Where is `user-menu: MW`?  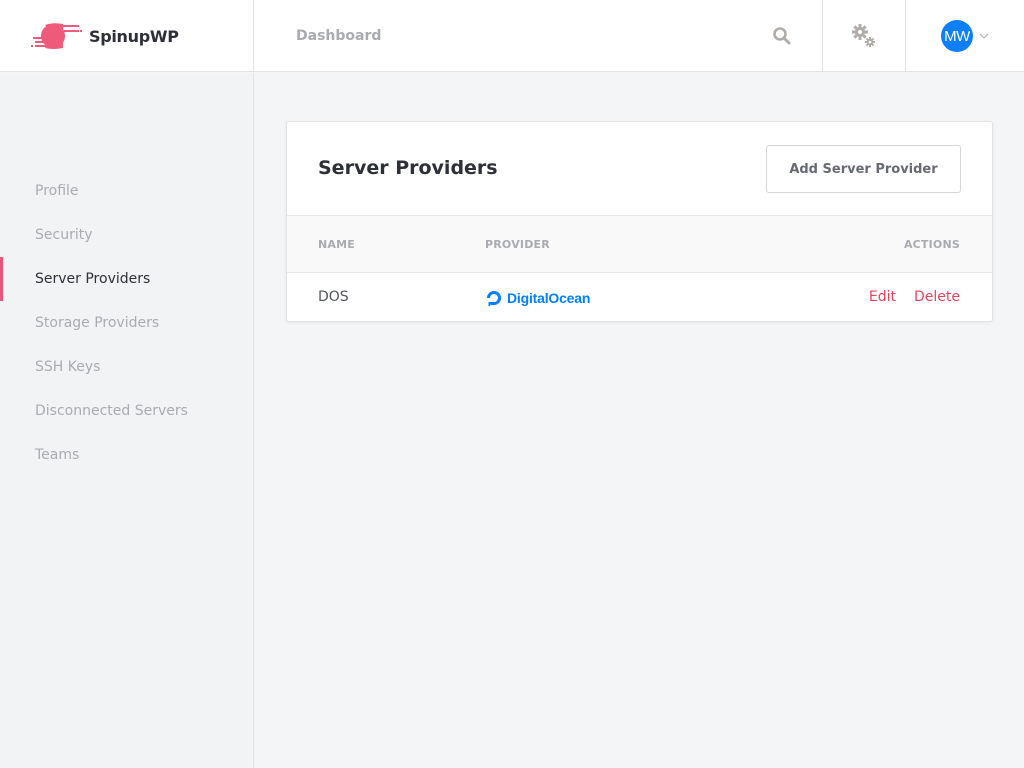
user-menu: MW is located at coordinates (965, 36).